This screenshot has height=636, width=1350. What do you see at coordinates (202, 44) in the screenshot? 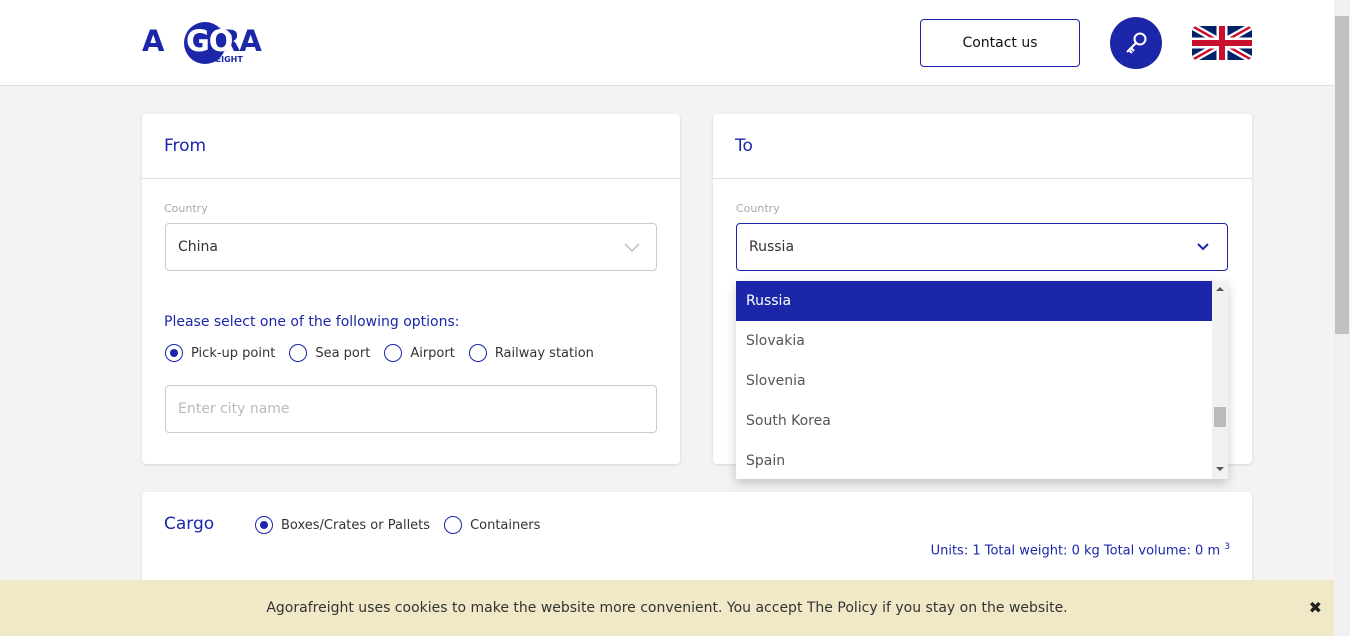
I see `agora-freight-logo: A RA GO FREIGHT` at bounding box center [202, 44].